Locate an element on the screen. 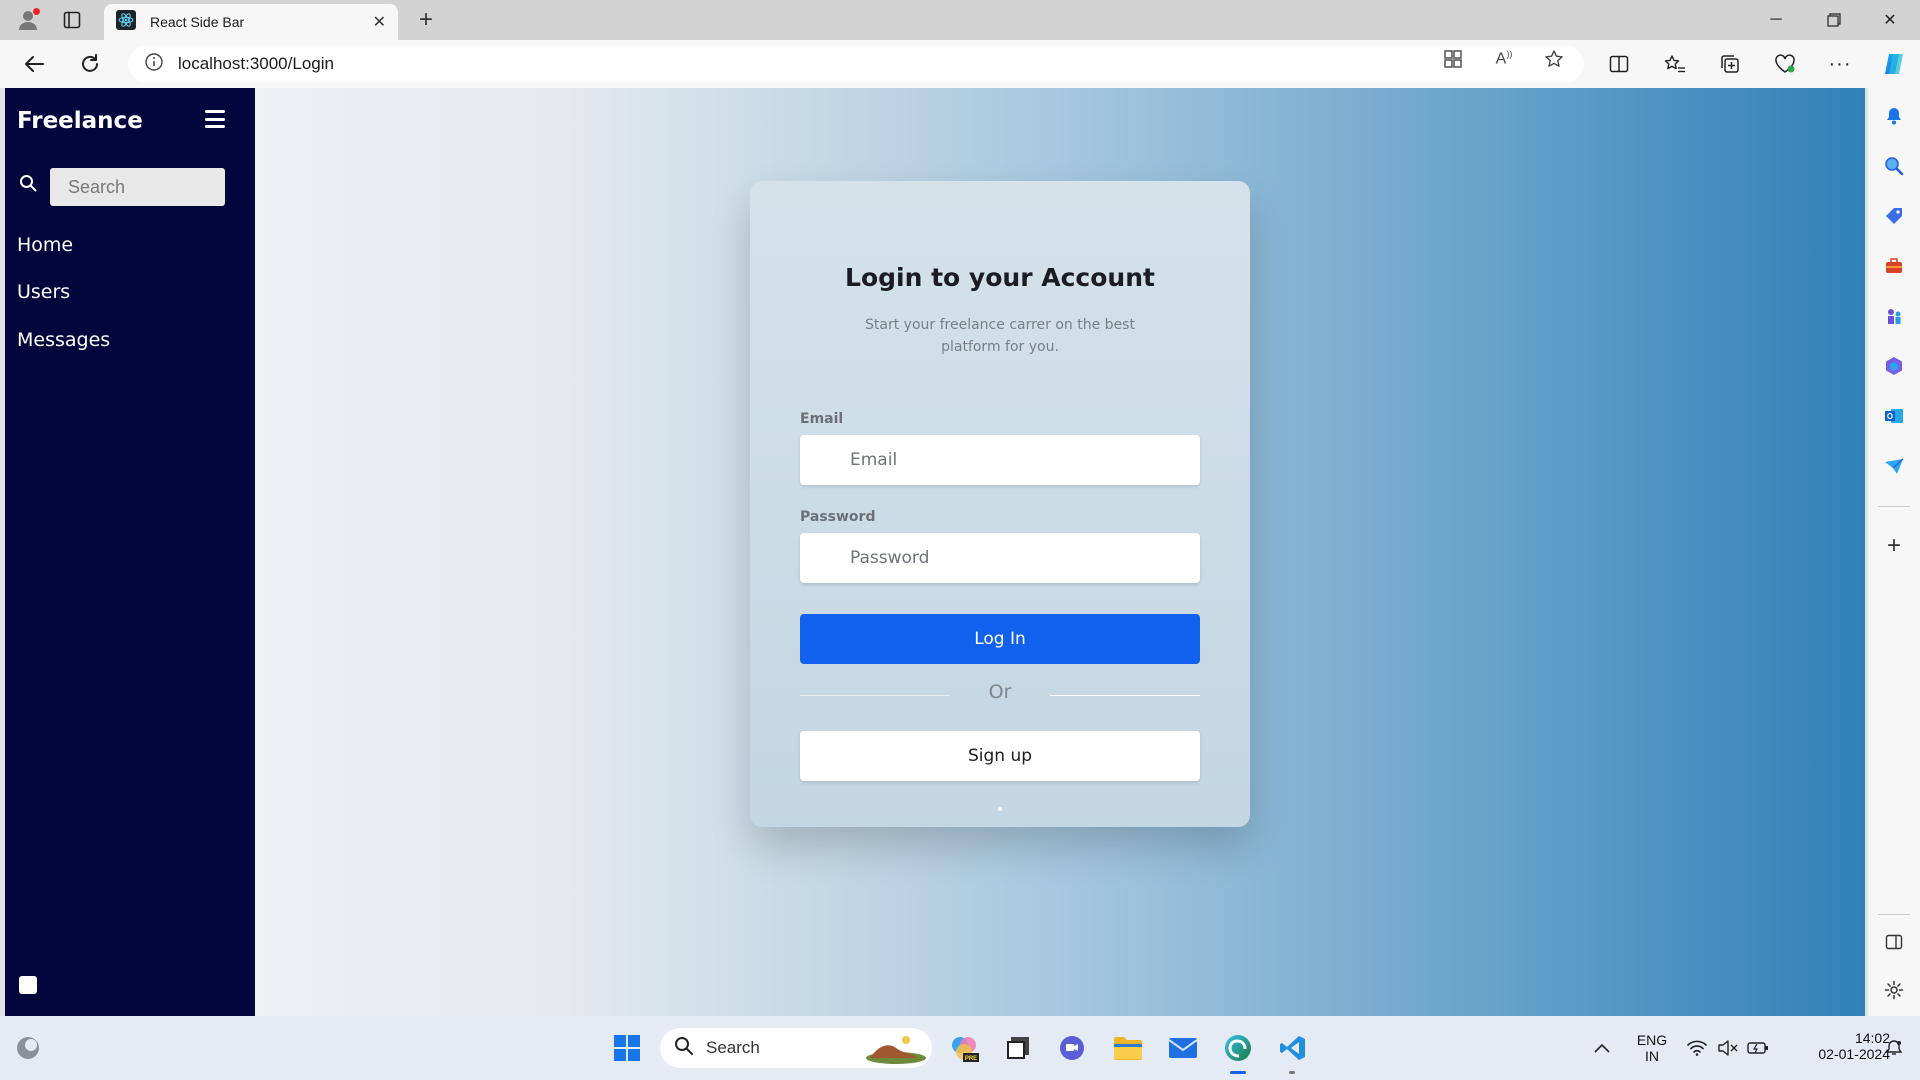 Image resolution: width=1920 pixels, height=1080 pixels. sidebar-item-users: Users is located at coordinates (43, 292).